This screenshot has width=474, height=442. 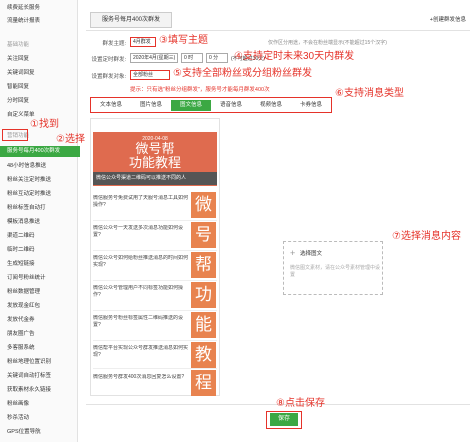 I want to click on sidebar-item-keyword-reply: 关键词回复, so click(x=39, y=73).